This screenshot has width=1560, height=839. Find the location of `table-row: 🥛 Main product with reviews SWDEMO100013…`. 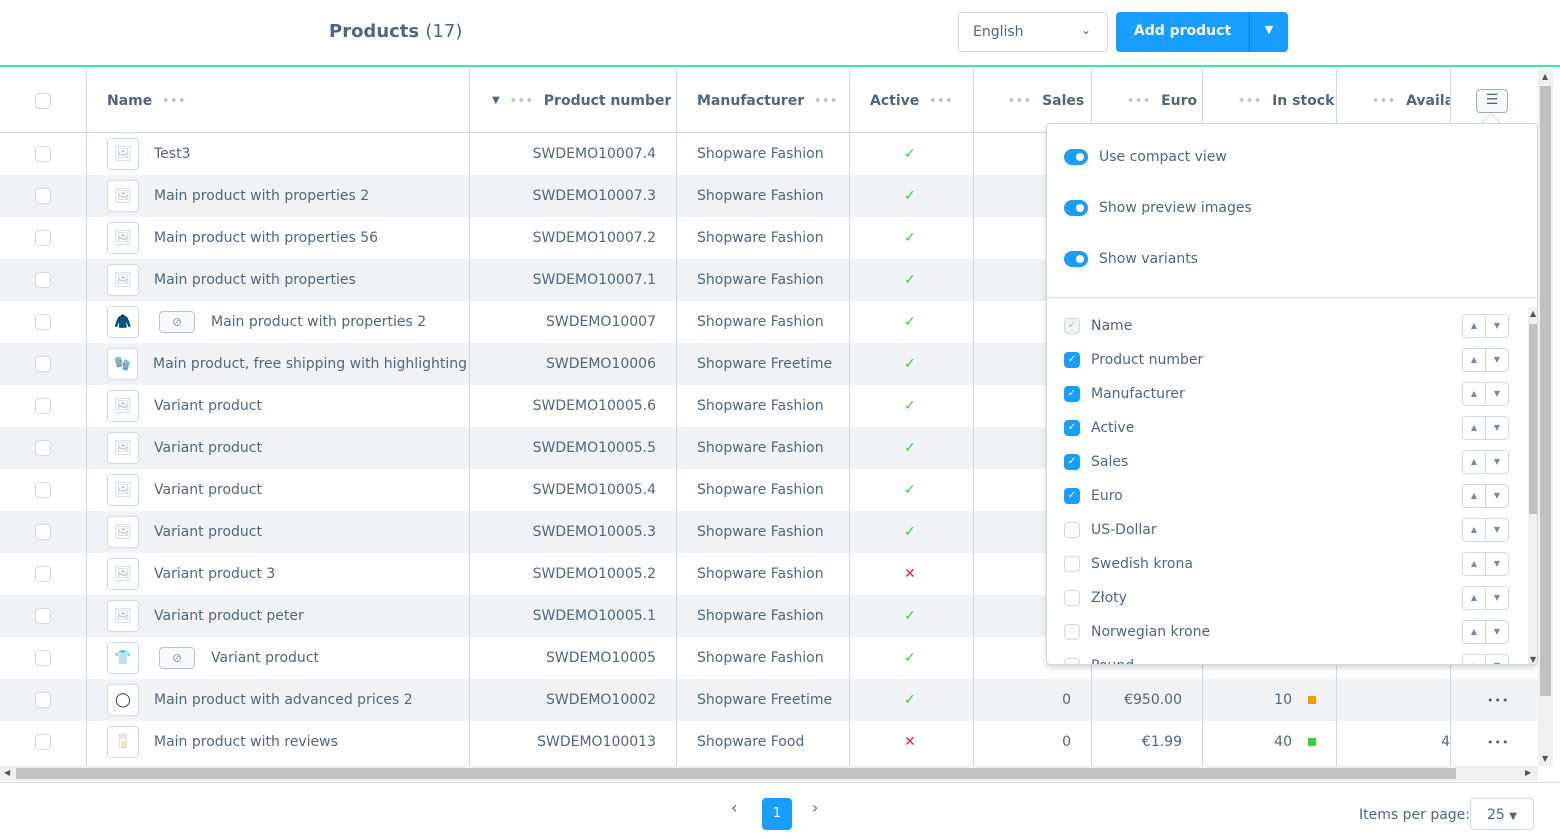

table-row: 🥛 Main product with reviews SWDEMO100013… is located at coordinates (769, 742).